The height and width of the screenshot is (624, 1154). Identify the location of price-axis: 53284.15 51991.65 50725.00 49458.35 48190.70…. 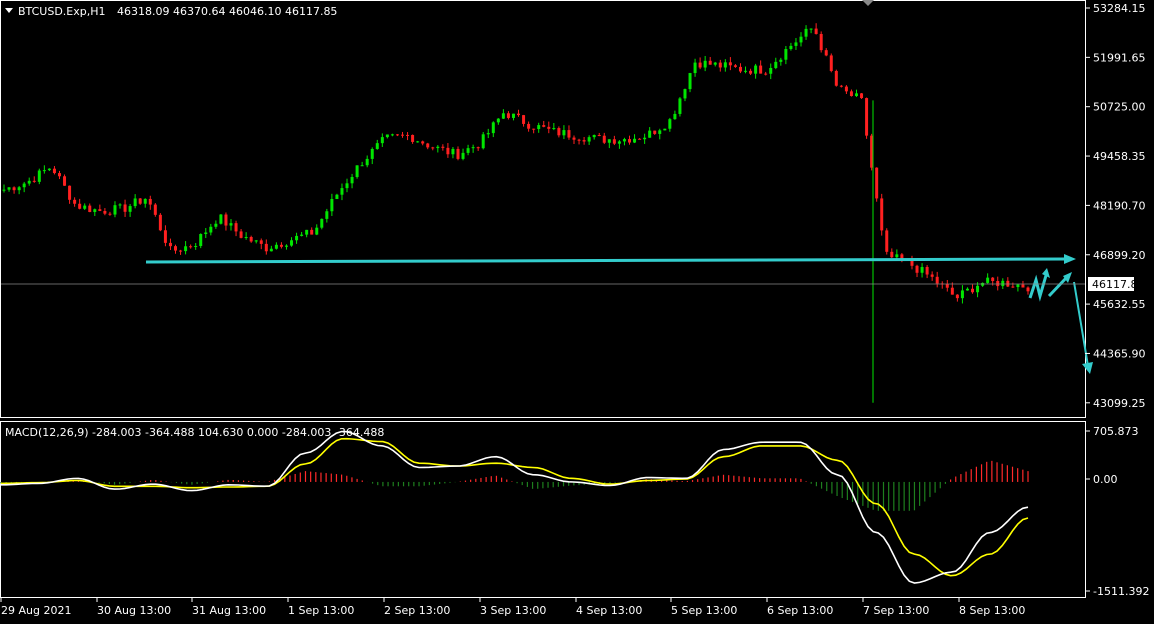
(1115, 206).